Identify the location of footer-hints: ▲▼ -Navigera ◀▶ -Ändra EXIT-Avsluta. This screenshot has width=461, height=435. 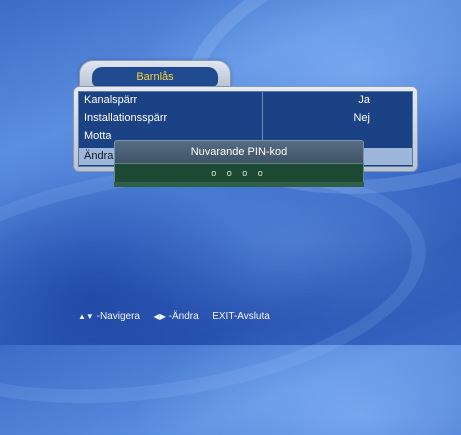
(174, 318).